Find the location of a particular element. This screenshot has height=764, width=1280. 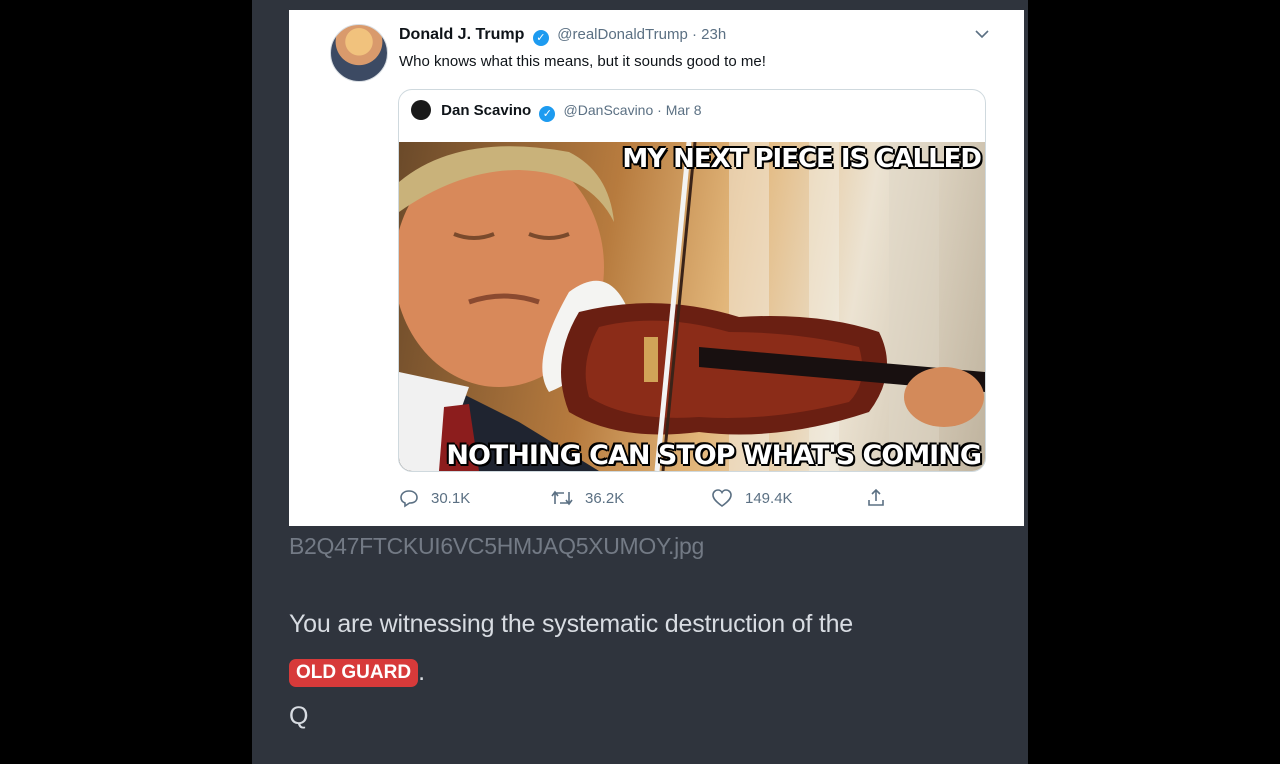

post-badge-line: OLD GUARD. is located at coordinates (357, 672).